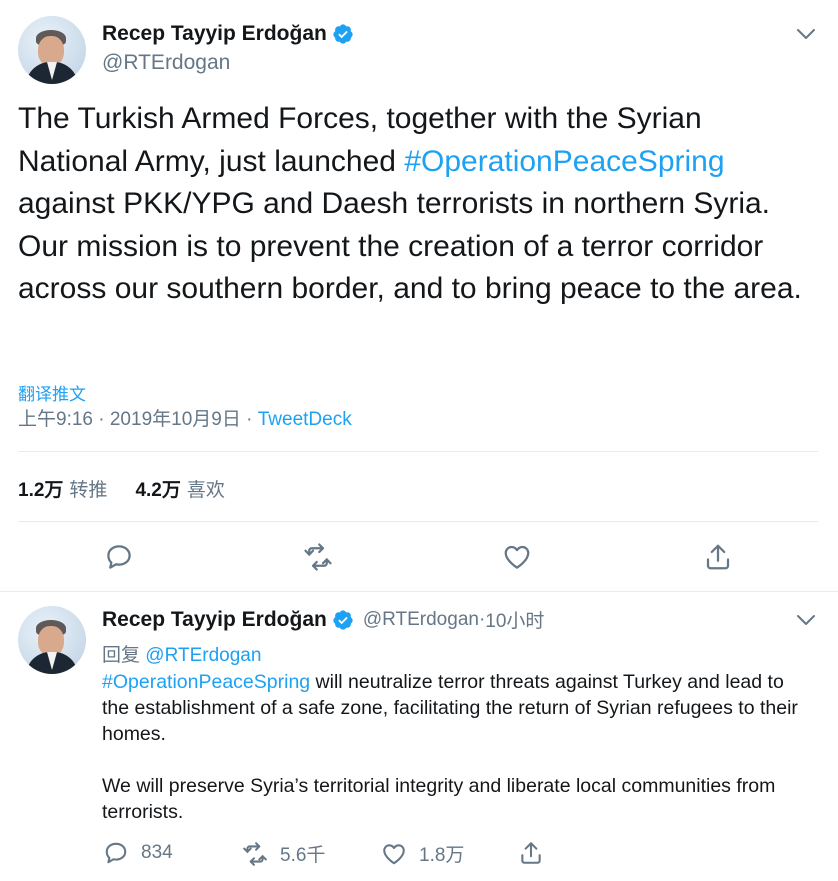 The height and width of the screenshot is (881, 838). What do you see at coordinates (88, 490) in the screenshot?
I see `retweets-label: 转推` at bounding box center [88, 490].